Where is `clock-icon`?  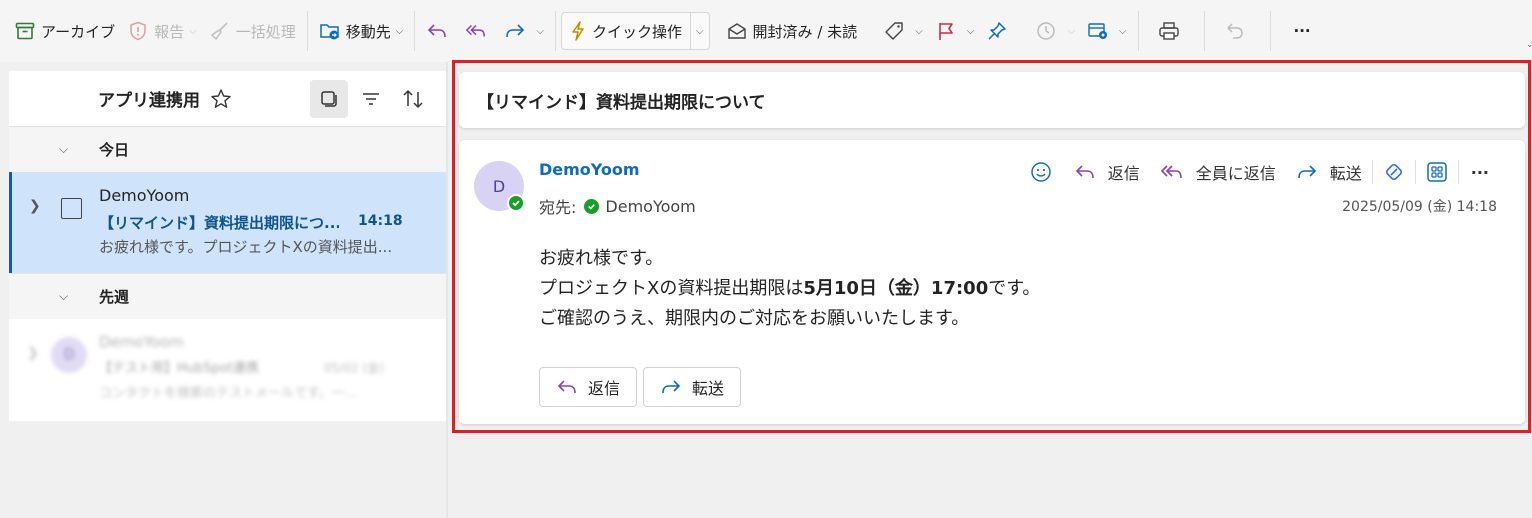 clock-icon is located at coordinates (1046, 31).